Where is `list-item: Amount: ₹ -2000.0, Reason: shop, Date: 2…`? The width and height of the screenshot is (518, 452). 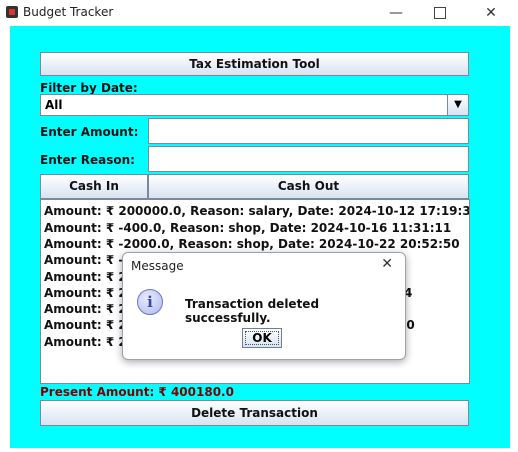 list-item: Amount: ₹ -2000.0, Reason: shop, Date: 2… is located at coordinates (252, 244).